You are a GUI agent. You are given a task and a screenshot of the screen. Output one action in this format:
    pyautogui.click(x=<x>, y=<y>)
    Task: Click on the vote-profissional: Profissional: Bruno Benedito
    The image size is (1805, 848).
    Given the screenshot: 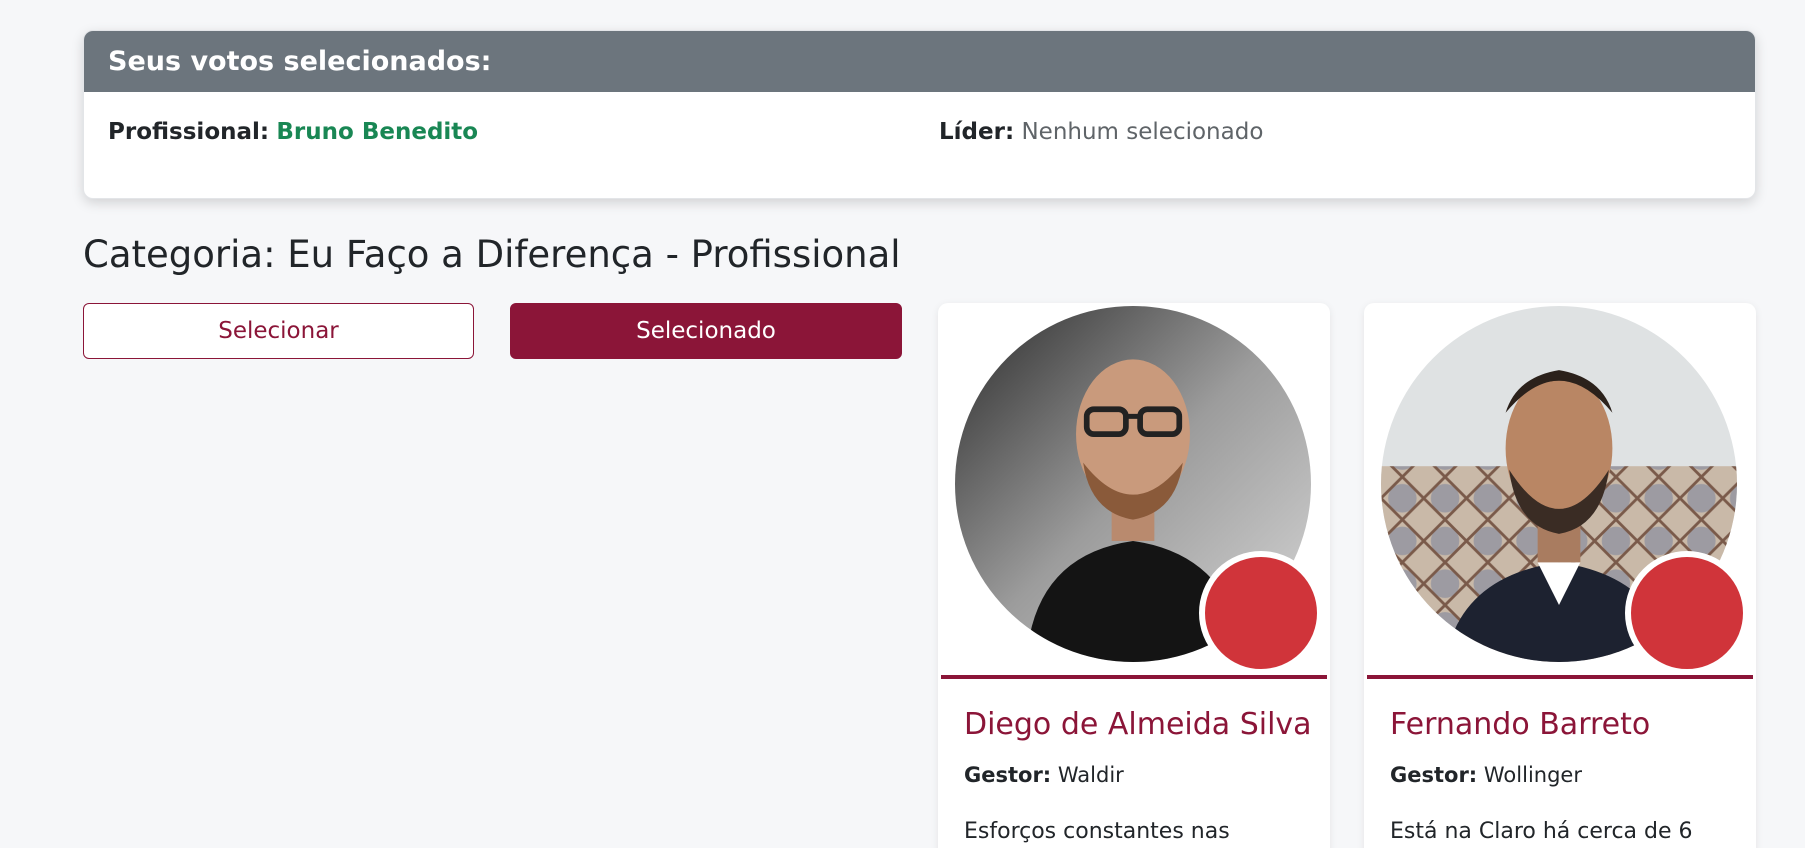 What is the action you would take?
    pyautogui.click(x=293, y=132)
    